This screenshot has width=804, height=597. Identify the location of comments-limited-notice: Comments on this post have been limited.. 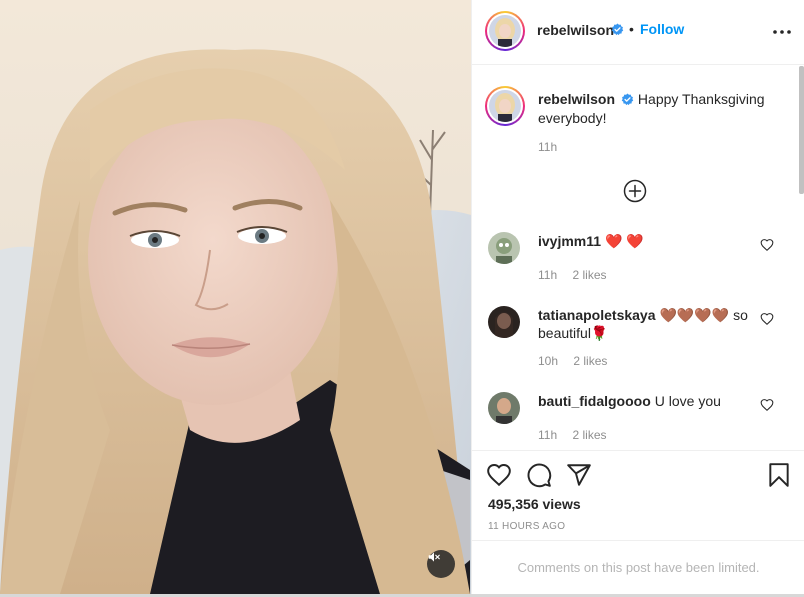
(638, 567).